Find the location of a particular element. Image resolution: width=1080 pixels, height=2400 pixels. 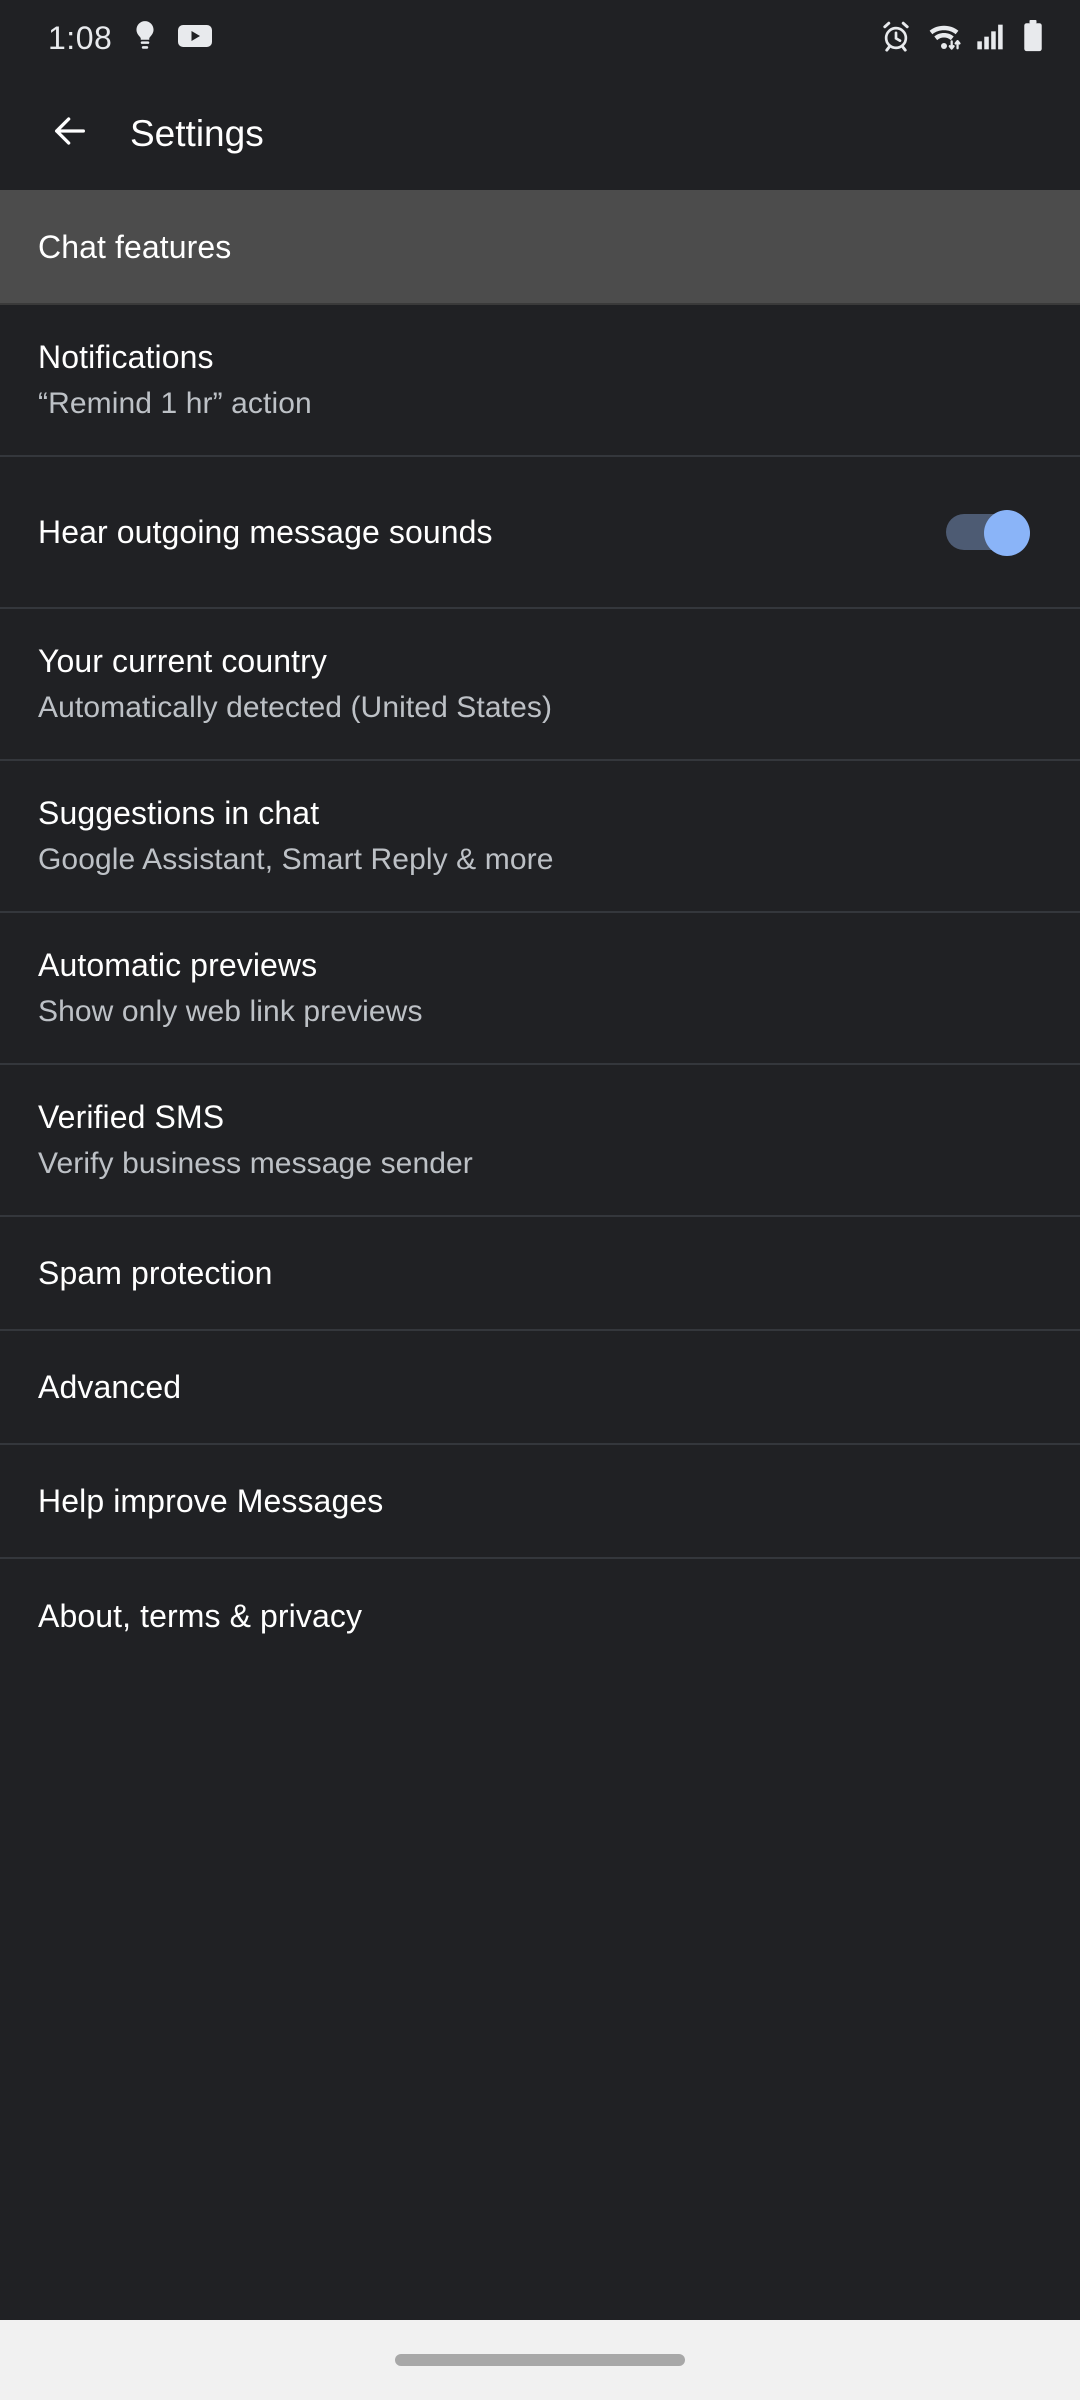

row-title: About, terms & privacy is located at coordinates (200, 1616).